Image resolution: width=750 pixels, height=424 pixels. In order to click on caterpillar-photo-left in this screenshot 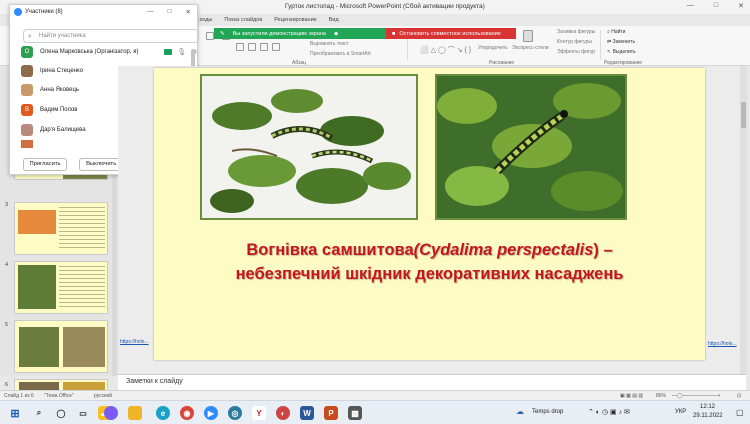, I will do `click(309, 147)`.